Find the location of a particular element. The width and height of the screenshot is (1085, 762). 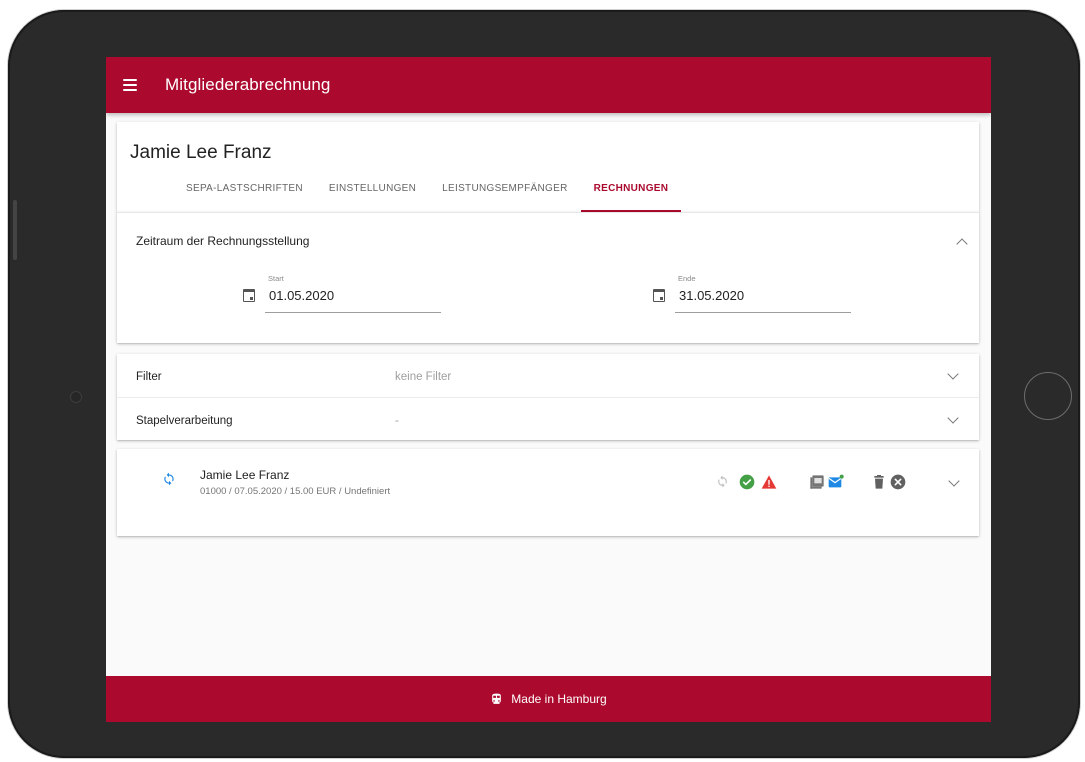

start-date-underline is located at coordinates (353, 312).